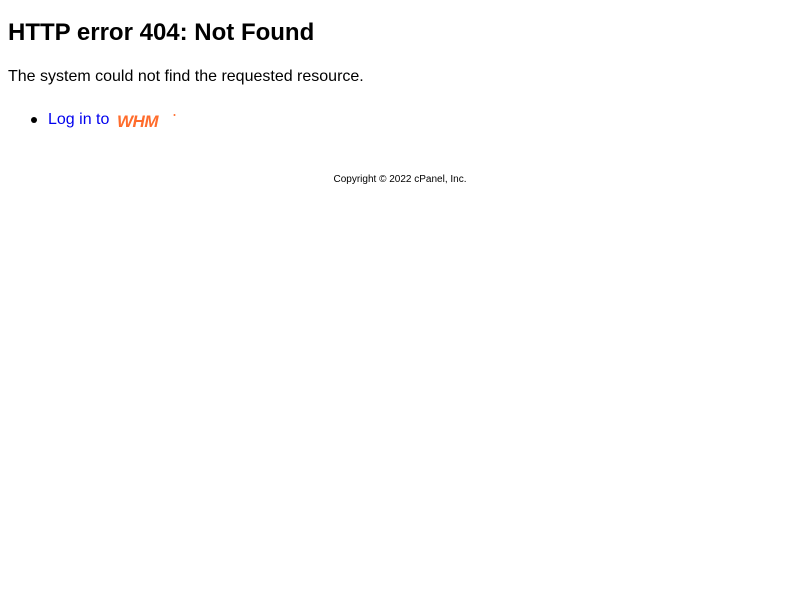 This screenshot has width=800, height=600. What do you see at coordinates (34, 120) in the screenshot?
I see `bullet-icon` at bounding box center [34, 120].